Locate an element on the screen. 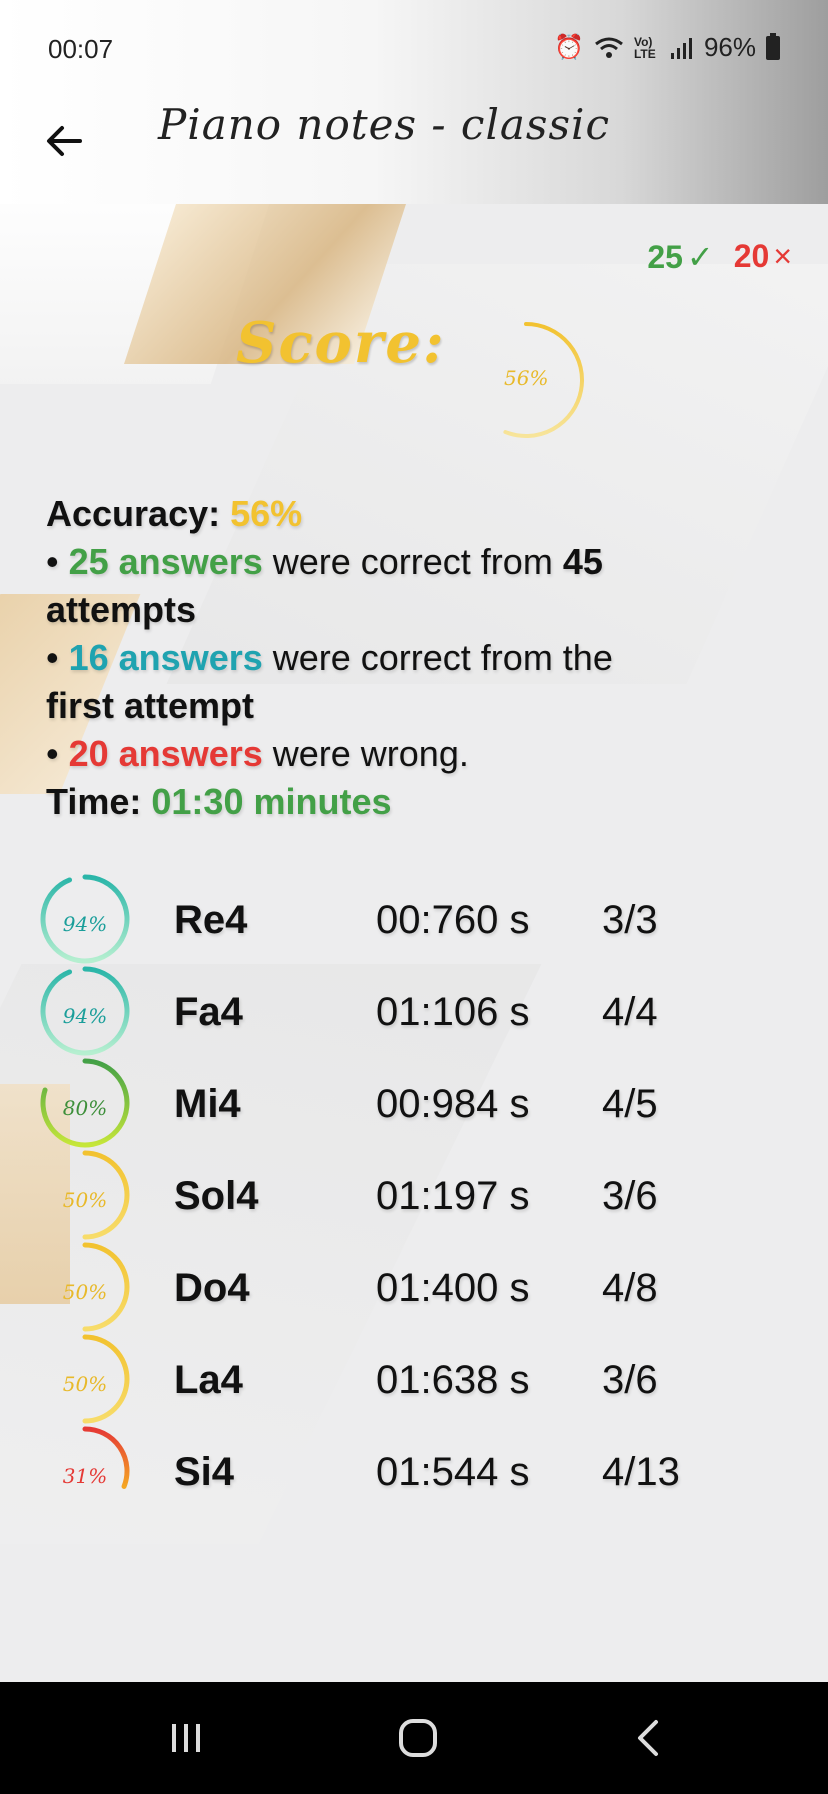 The height and width of the screenshot is (1794, 828). score-value: 56% is located at coordinates (526, 378).